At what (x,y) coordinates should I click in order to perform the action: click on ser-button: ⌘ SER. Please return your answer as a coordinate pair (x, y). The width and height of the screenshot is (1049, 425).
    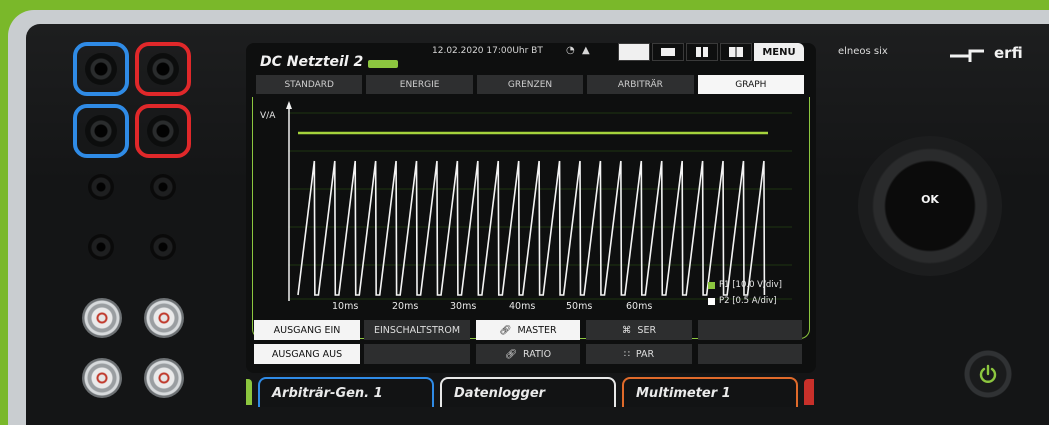
    Looking at the image, I should click on (639, 330).